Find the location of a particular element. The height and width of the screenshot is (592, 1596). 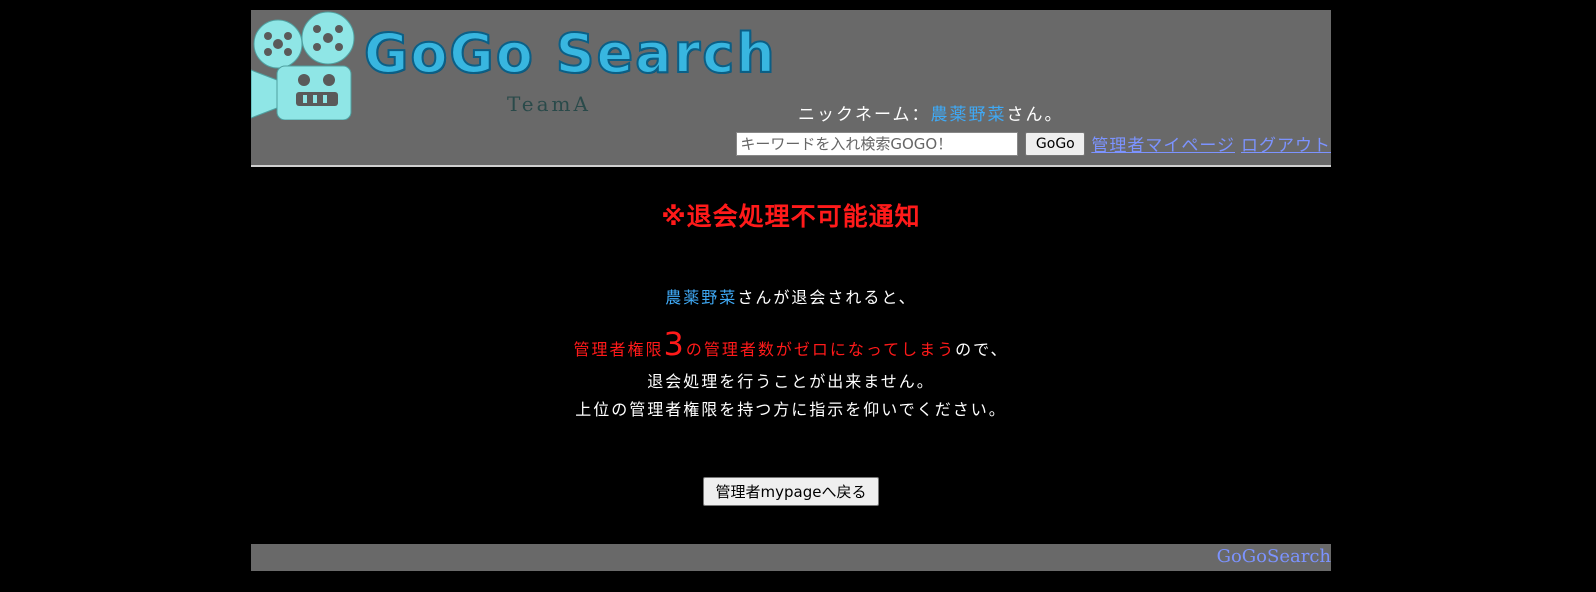

message-line-2: 管理者権限3の管理者数がゼロになってしまうので、 is located at coordinates (791, 344).